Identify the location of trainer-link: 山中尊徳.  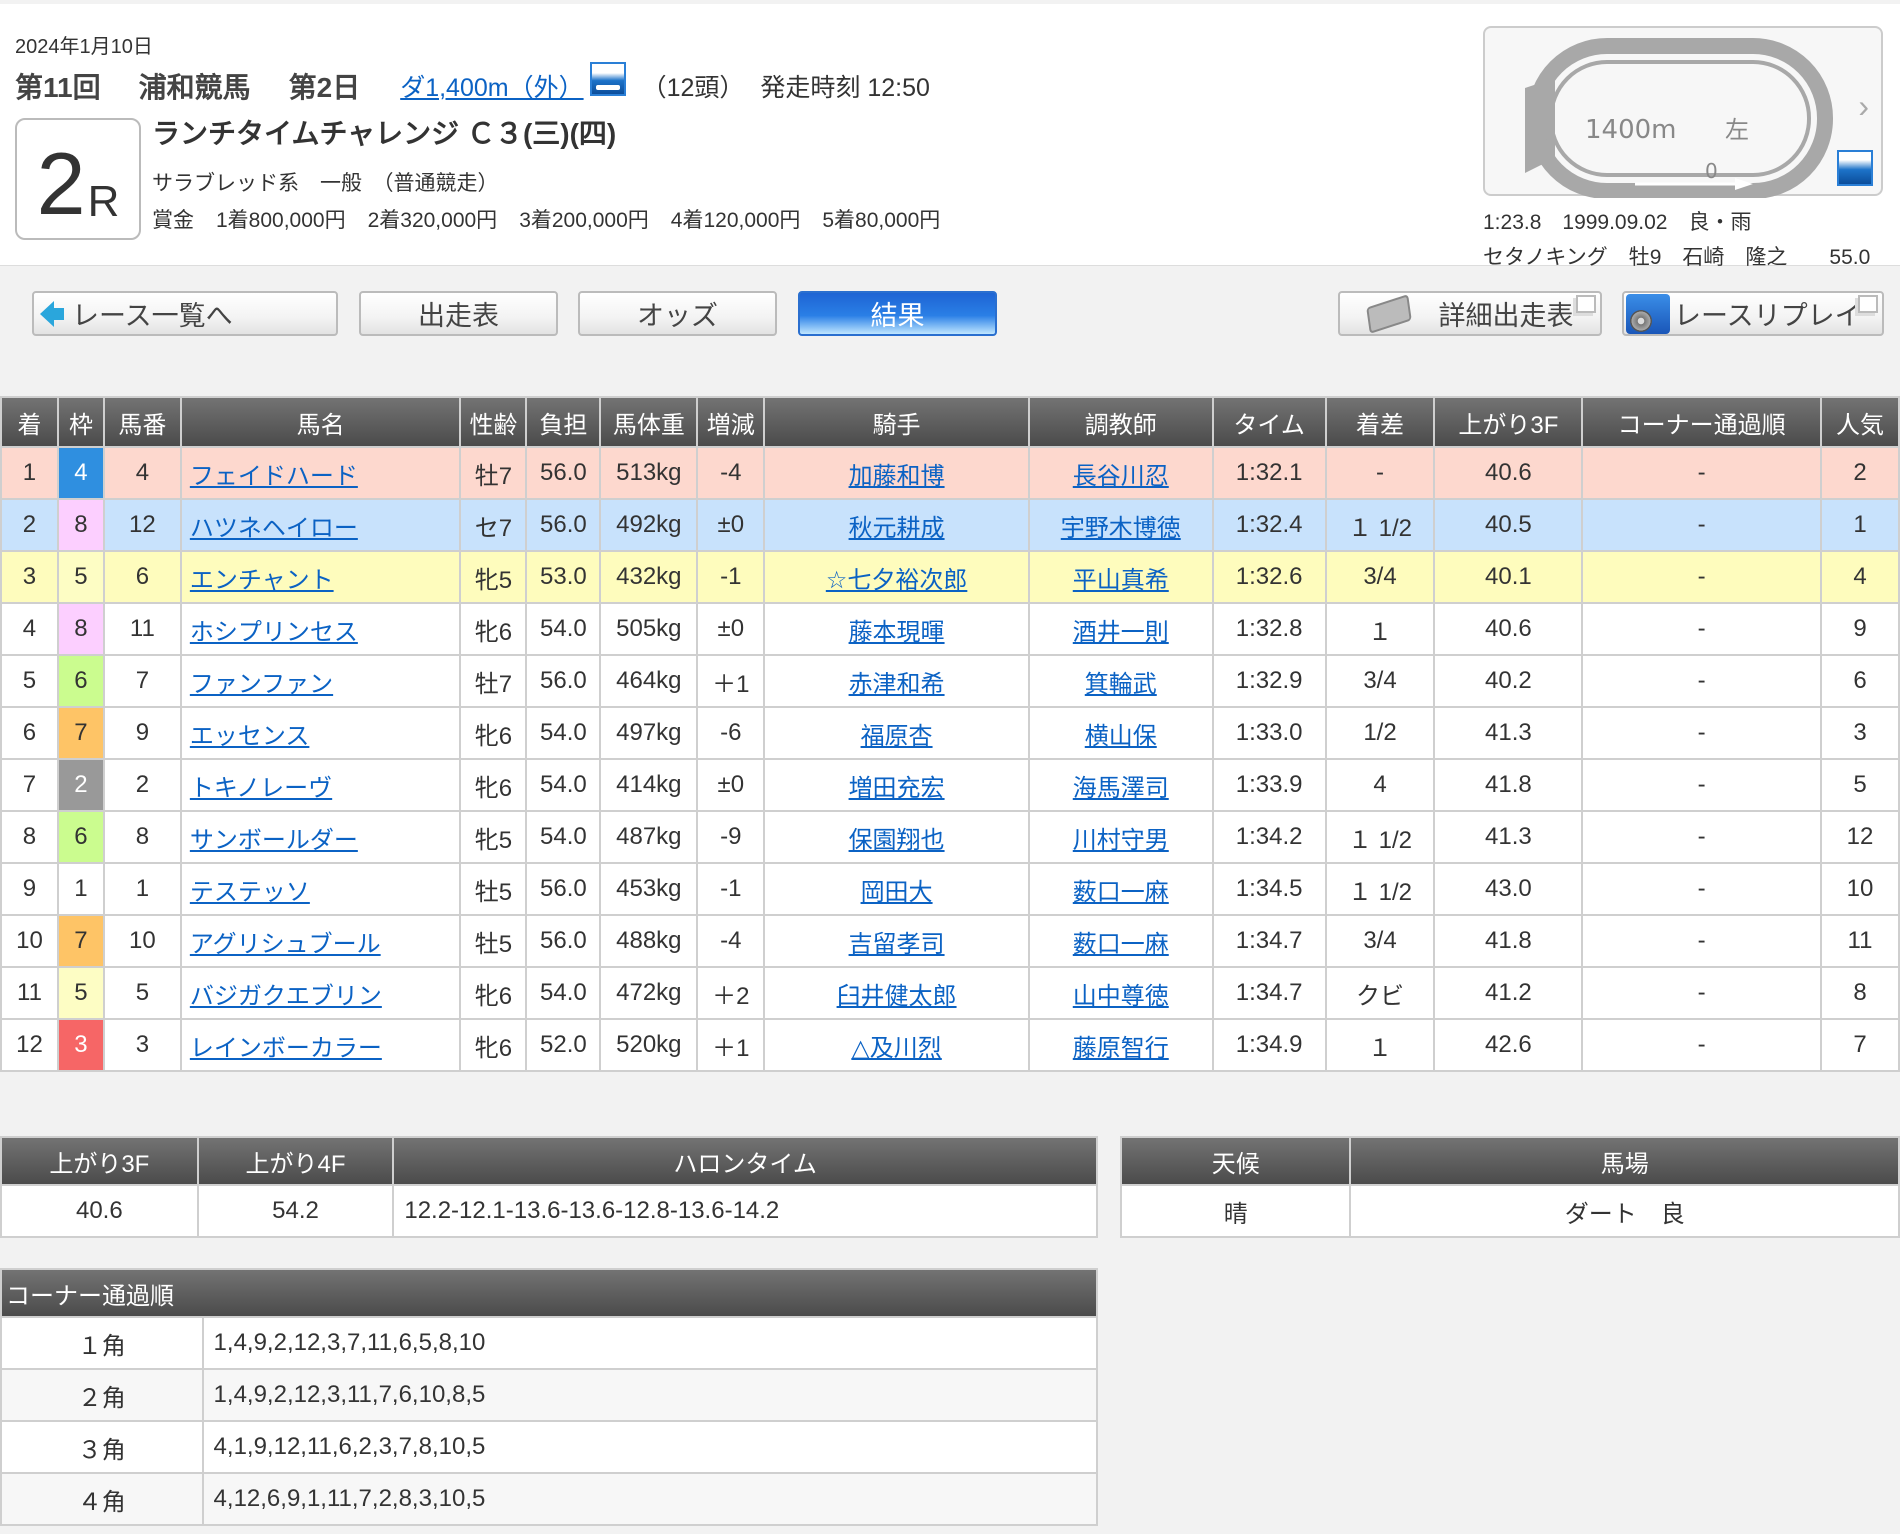
(1121, 996).